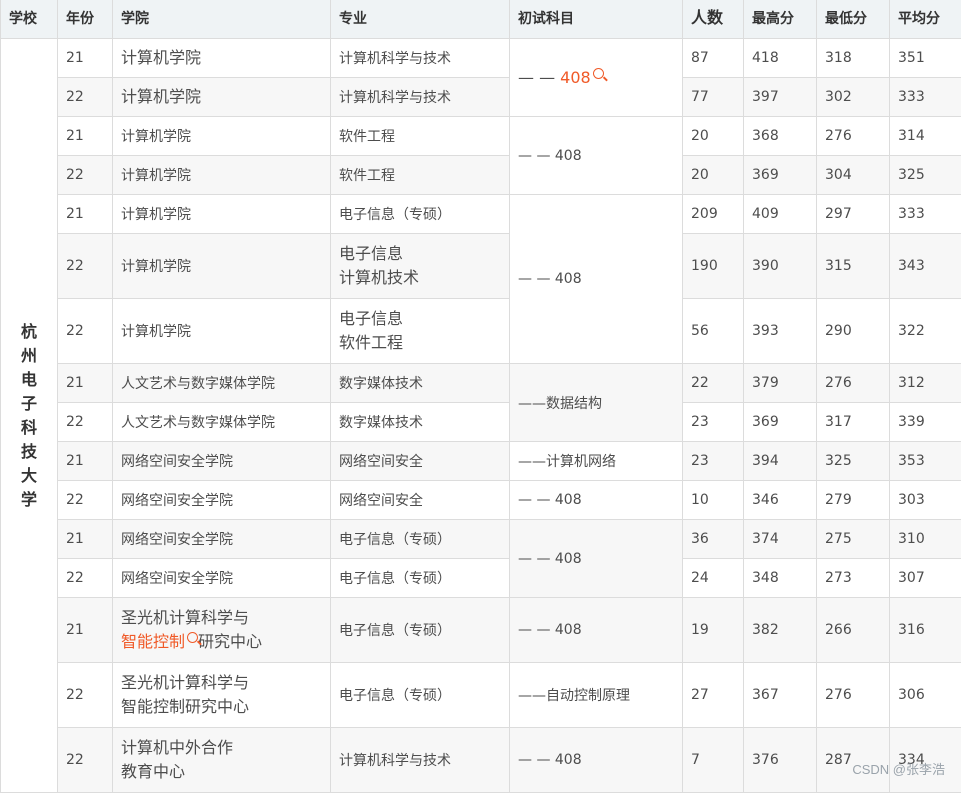 The height and width of the screenshot is (793, 961). What do you see at coordinates (780, 630) in the screenshot?
I see `max-cell: 382` at bounding box center [780, 630].